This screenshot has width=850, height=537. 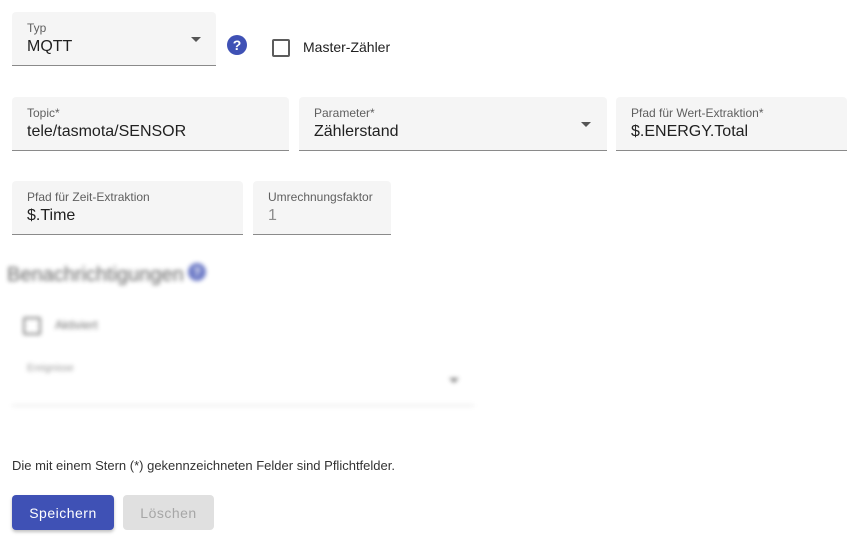 What do you see at coordinates (344, 113) in the screenshot?
I see `parameter-label: Parameter*` at bounding box center [344, 113].